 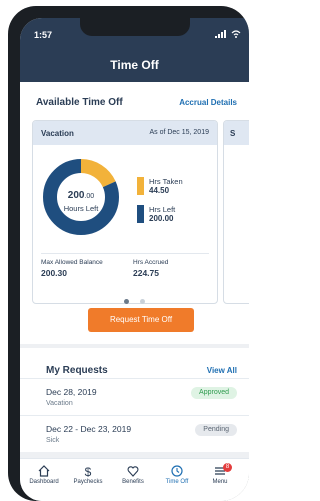 I want to click on tab-benefits: Benefits, so click(x=133, y=475).